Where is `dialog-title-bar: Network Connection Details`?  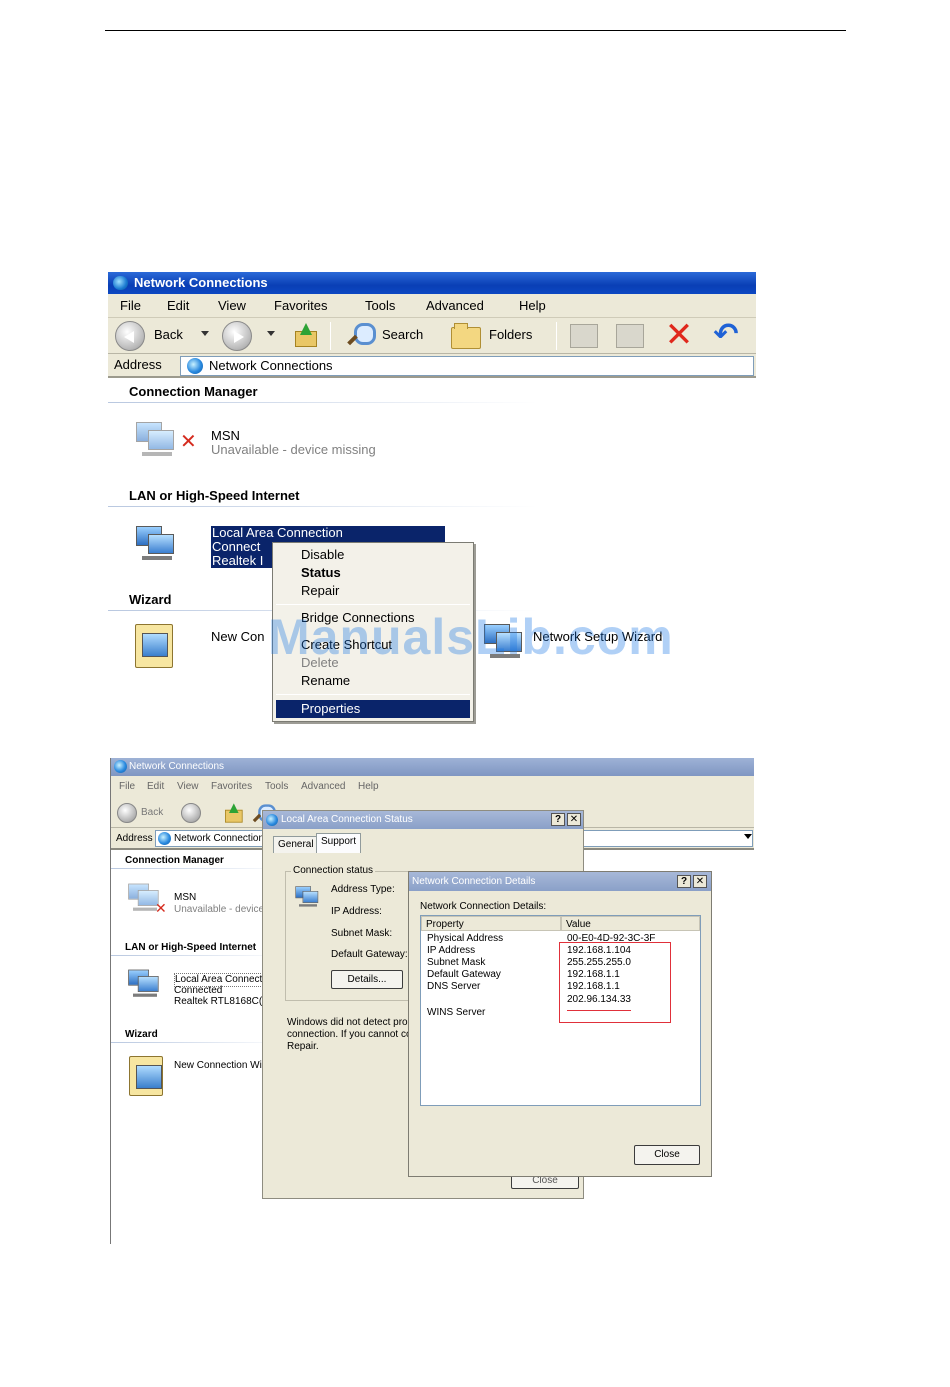
dialog-title-bar: Network Connection Details is located at coordinates (560, 881).